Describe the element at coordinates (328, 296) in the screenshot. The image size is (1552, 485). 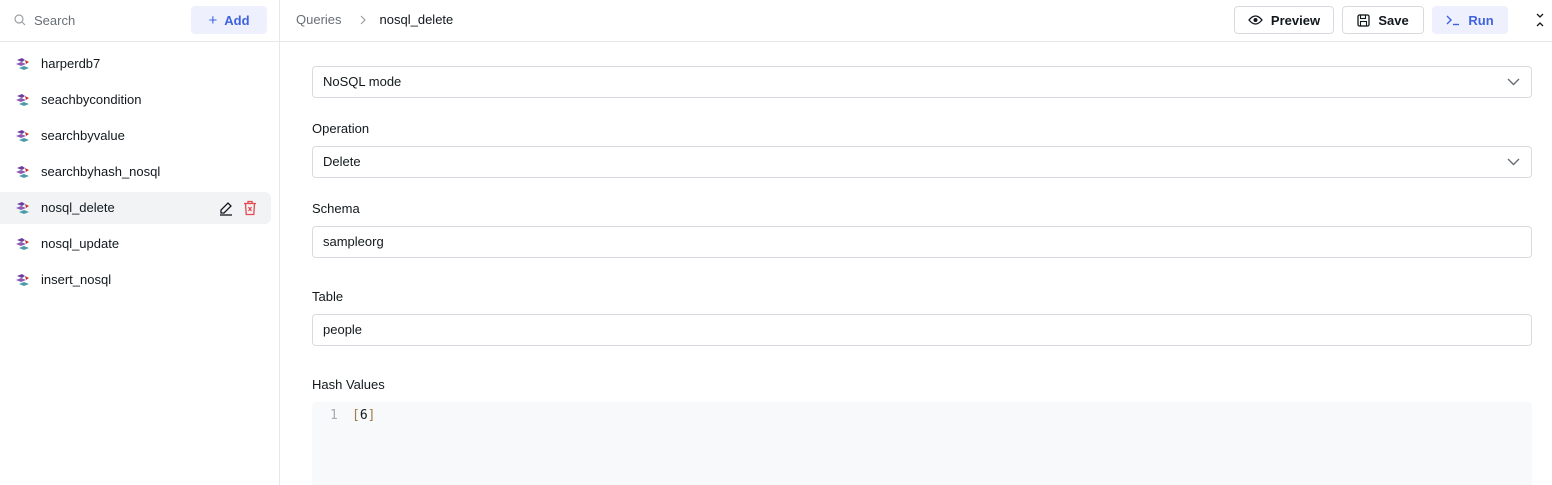
I see `table-label: Table` at that location.